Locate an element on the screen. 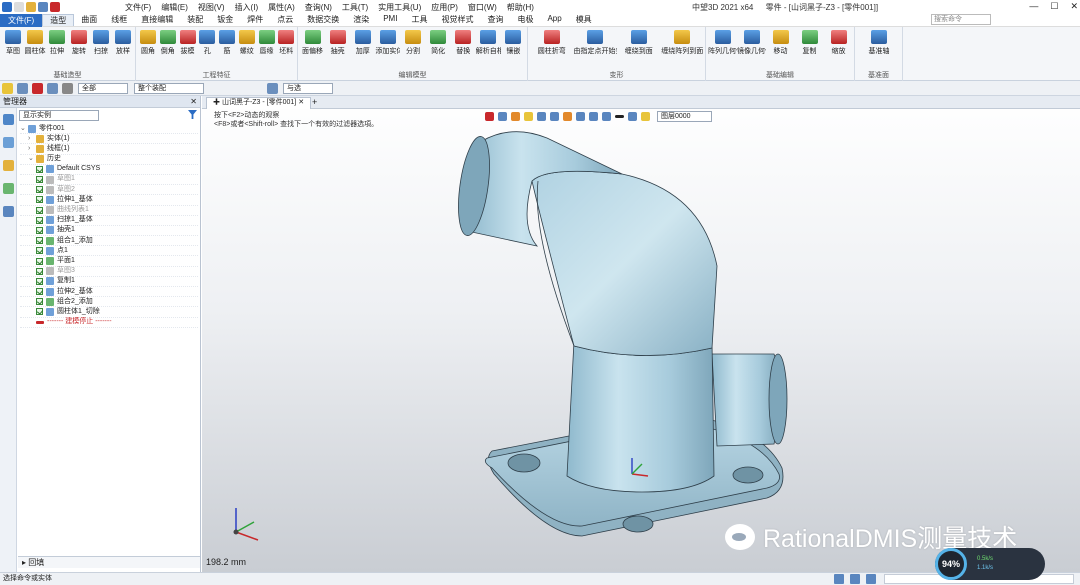 Image resolution: width=1080 pixels, height=585 pixels. menu-item: 属性(A) is located at coordinates (281, 7).